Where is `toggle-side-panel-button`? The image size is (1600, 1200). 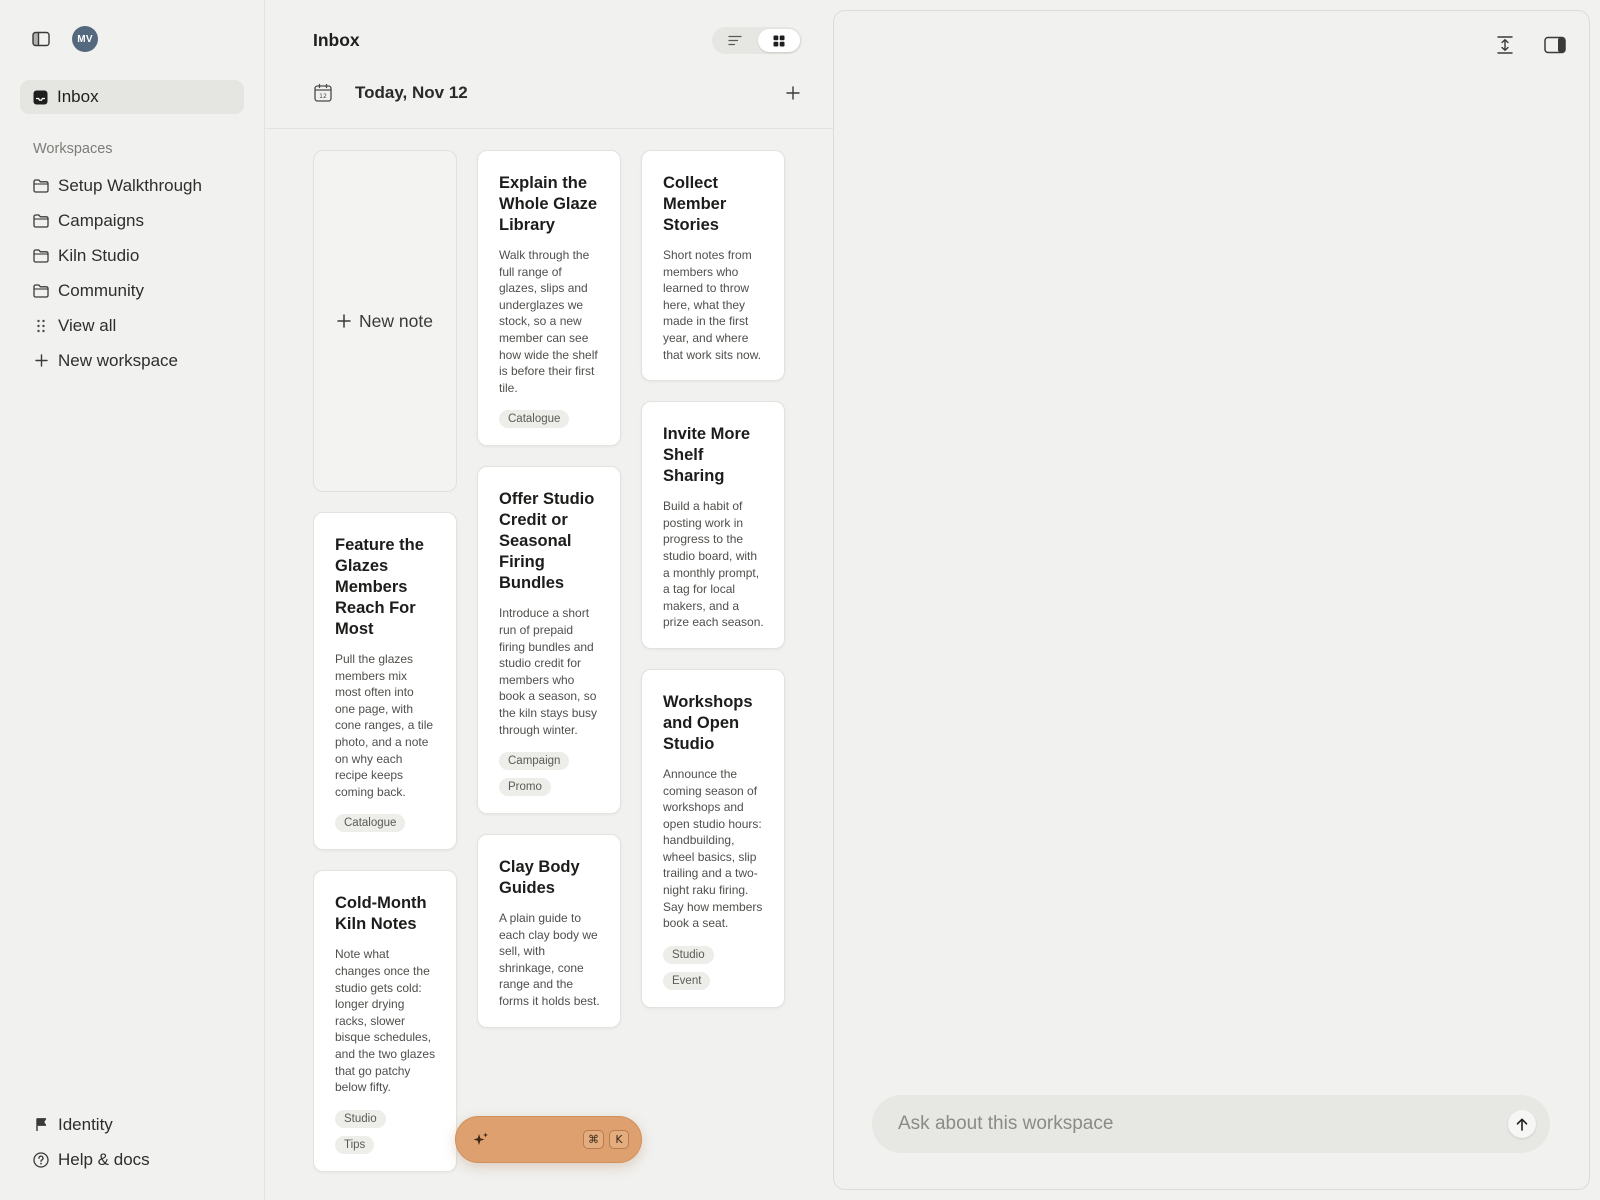 toggle-side-panel-button is located at coordinates (1555, 45).